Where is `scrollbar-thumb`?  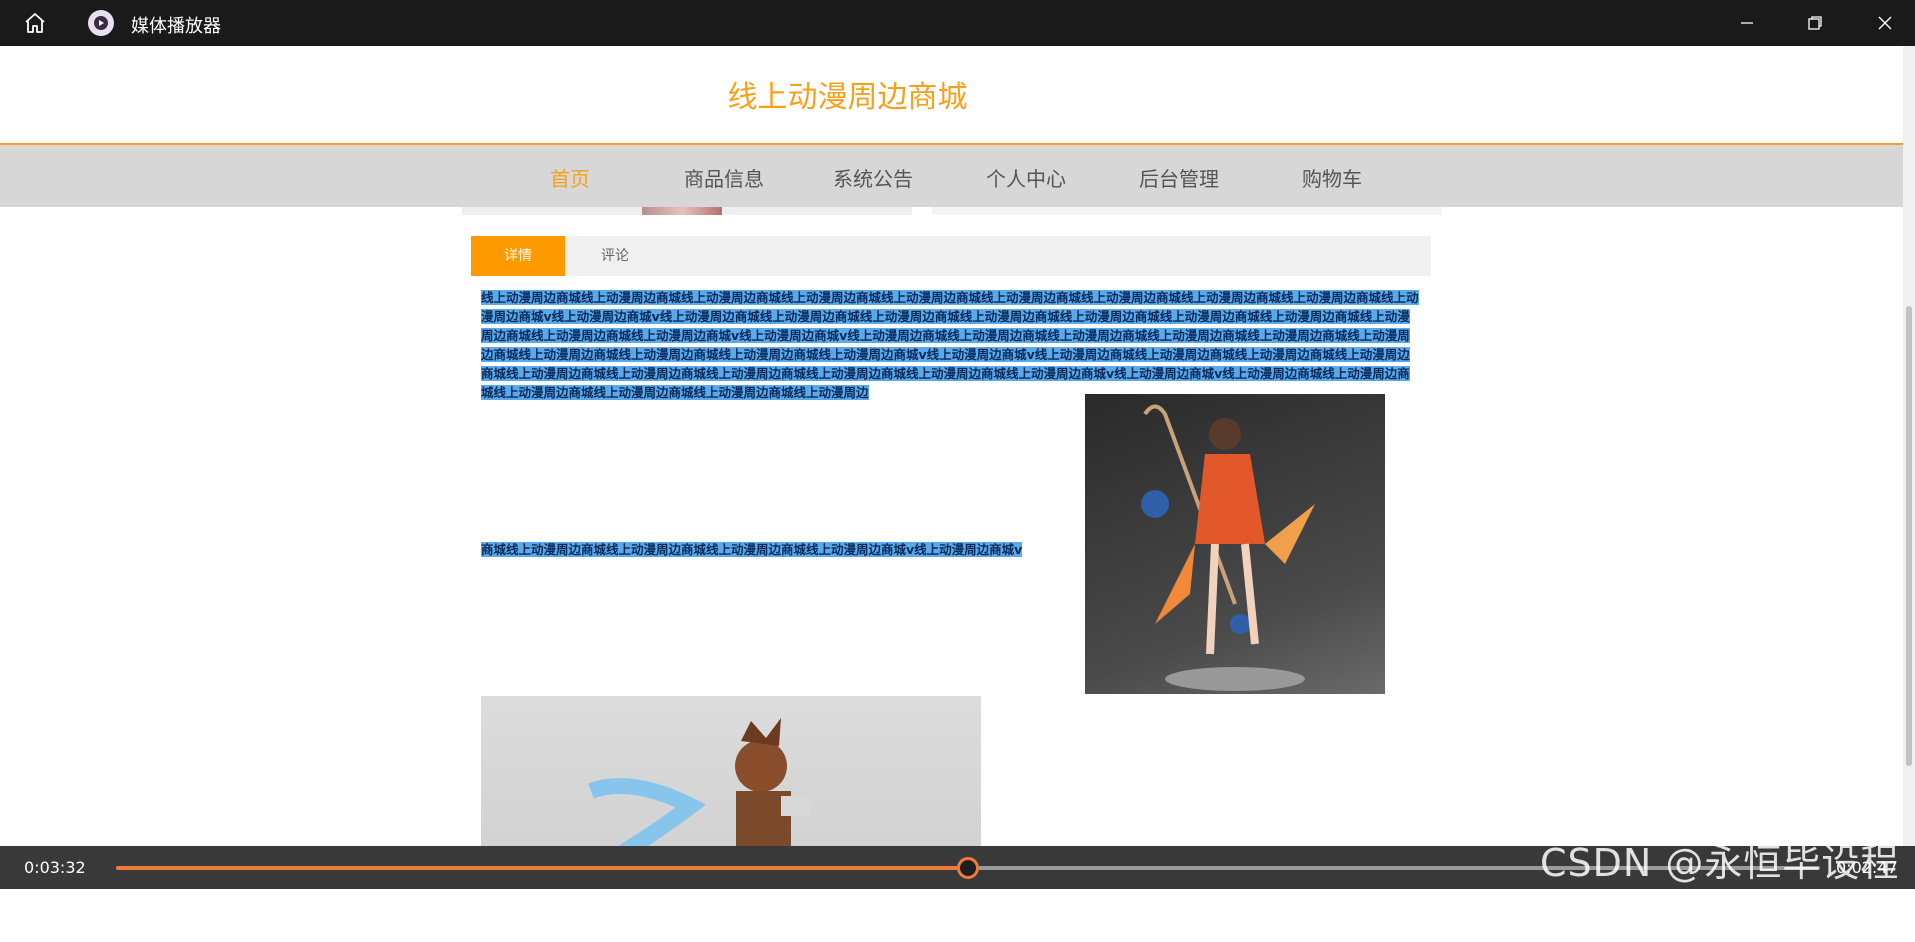 scrollbar-thumb is located at coordinates (1909, 536).